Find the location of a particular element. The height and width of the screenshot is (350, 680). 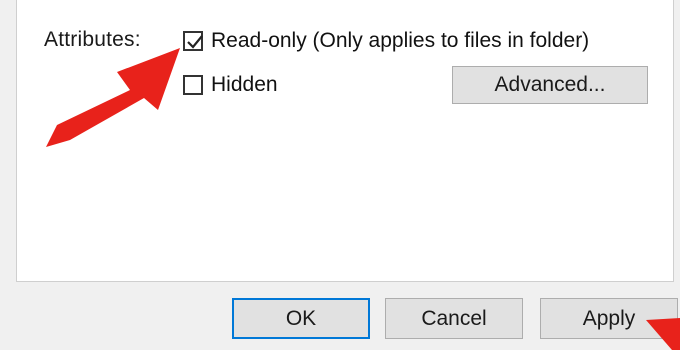

cancel-button: Cancel is located at coordinates (454, 318).